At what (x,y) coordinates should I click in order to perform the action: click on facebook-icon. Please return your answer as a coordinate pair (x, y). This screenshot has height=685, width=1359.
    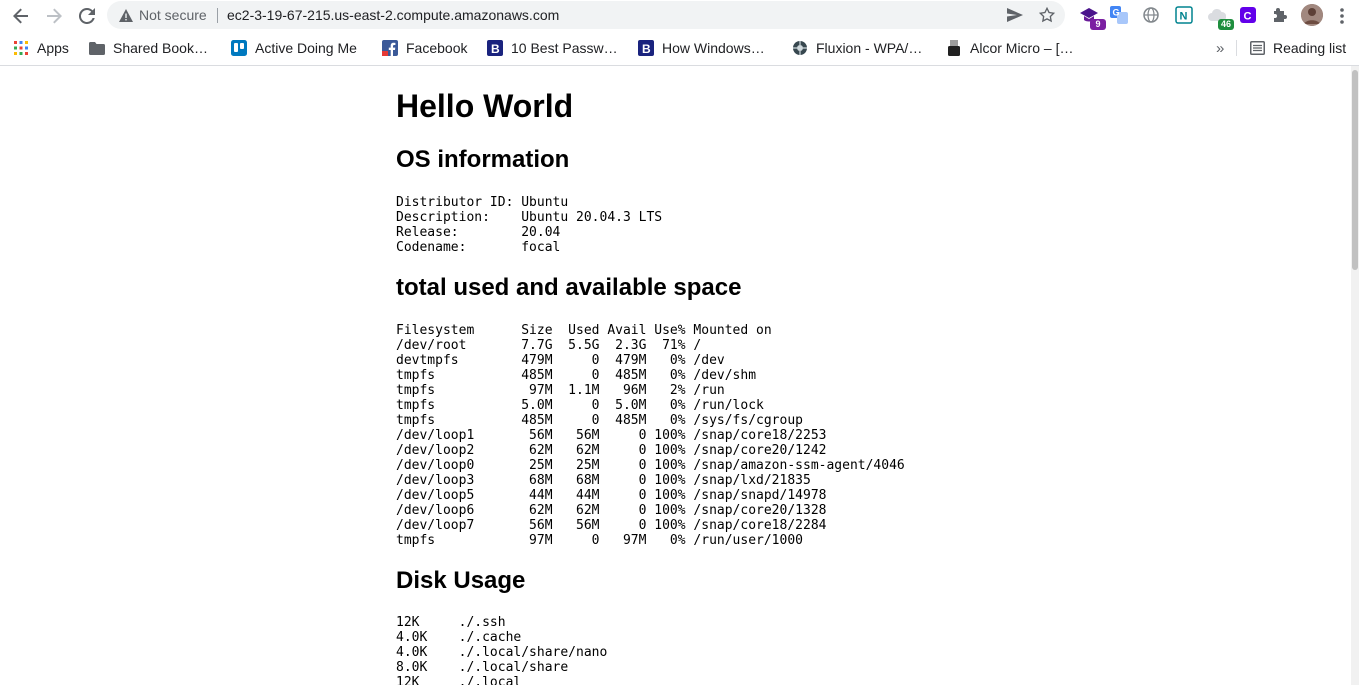
    Looking at the image, I should click on (390, 48).